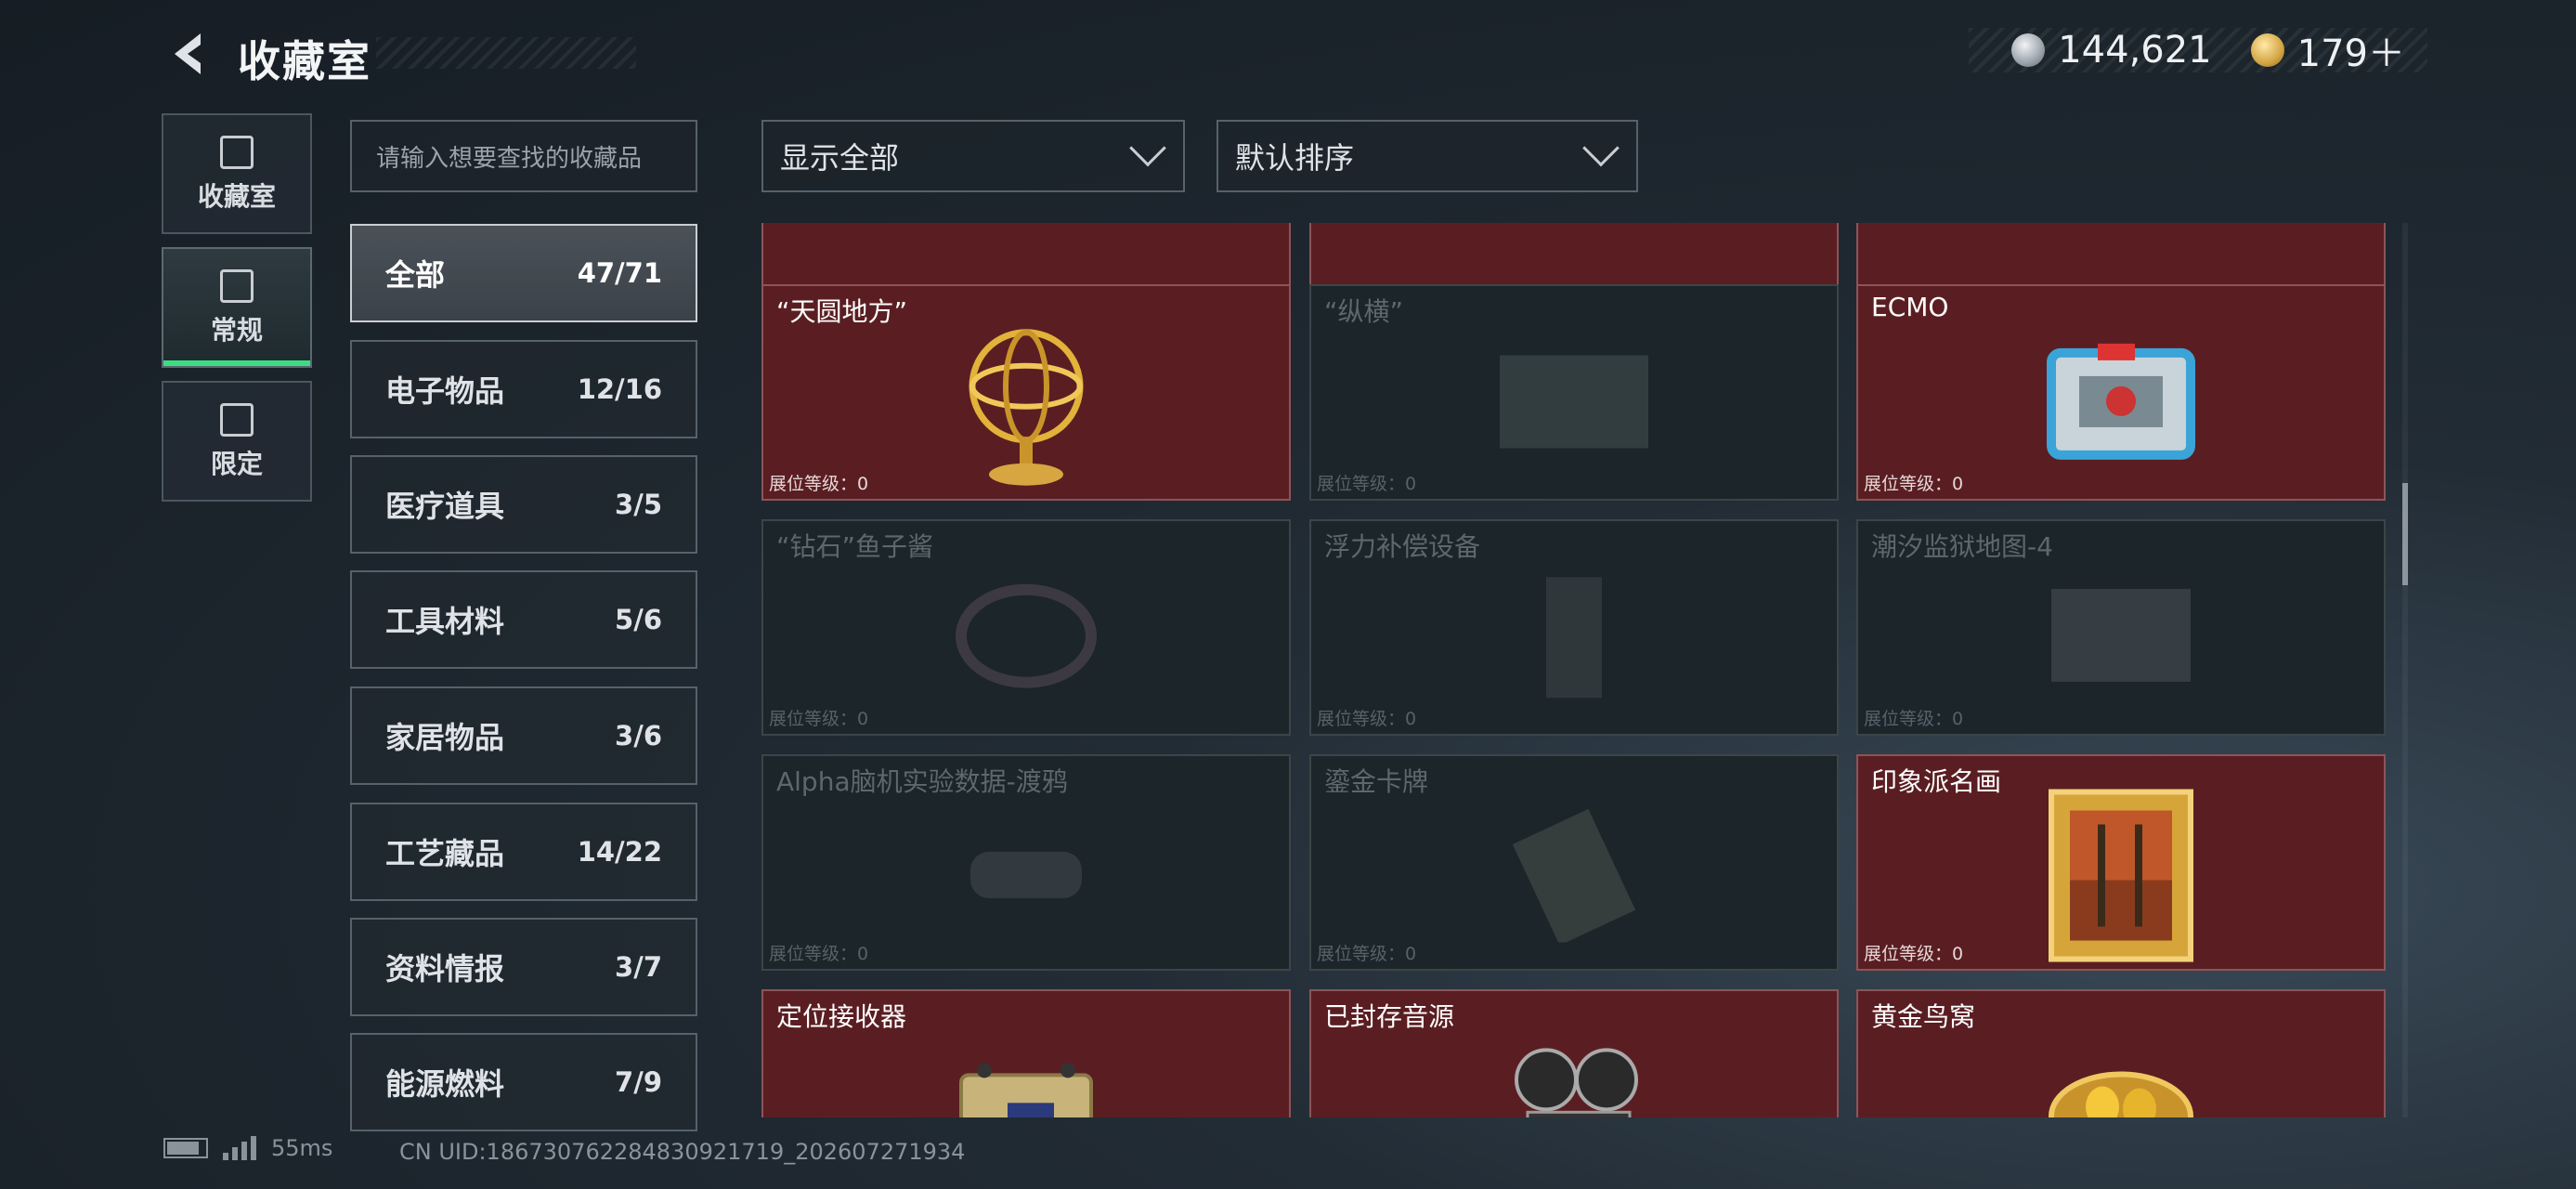 The height and width of the screenshot is (1189, 2576). What do you see at coordinates (842, 311) in the screenshot?
I see `card-title: “天圆地方”` at bounding box center [842, 311].